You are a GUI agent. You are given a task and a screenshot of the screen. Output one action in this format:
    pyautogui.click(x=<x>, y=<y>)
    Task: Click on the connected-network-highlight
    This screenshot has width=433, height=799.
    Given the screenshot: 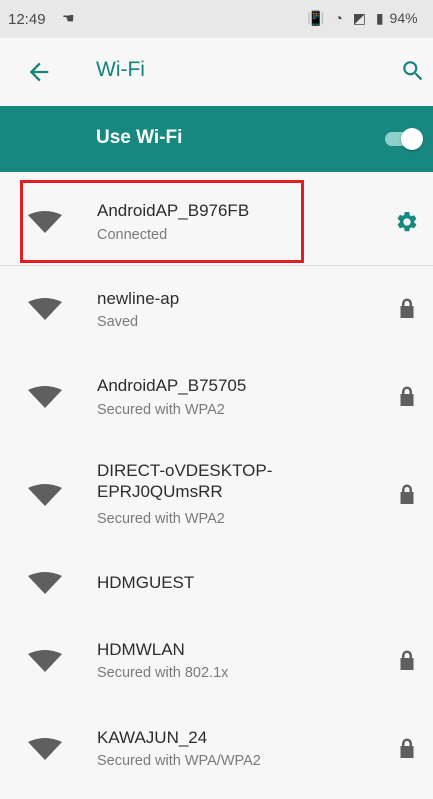 What is the action you would take?
    pyautogui.click(x=162, y=221)
    